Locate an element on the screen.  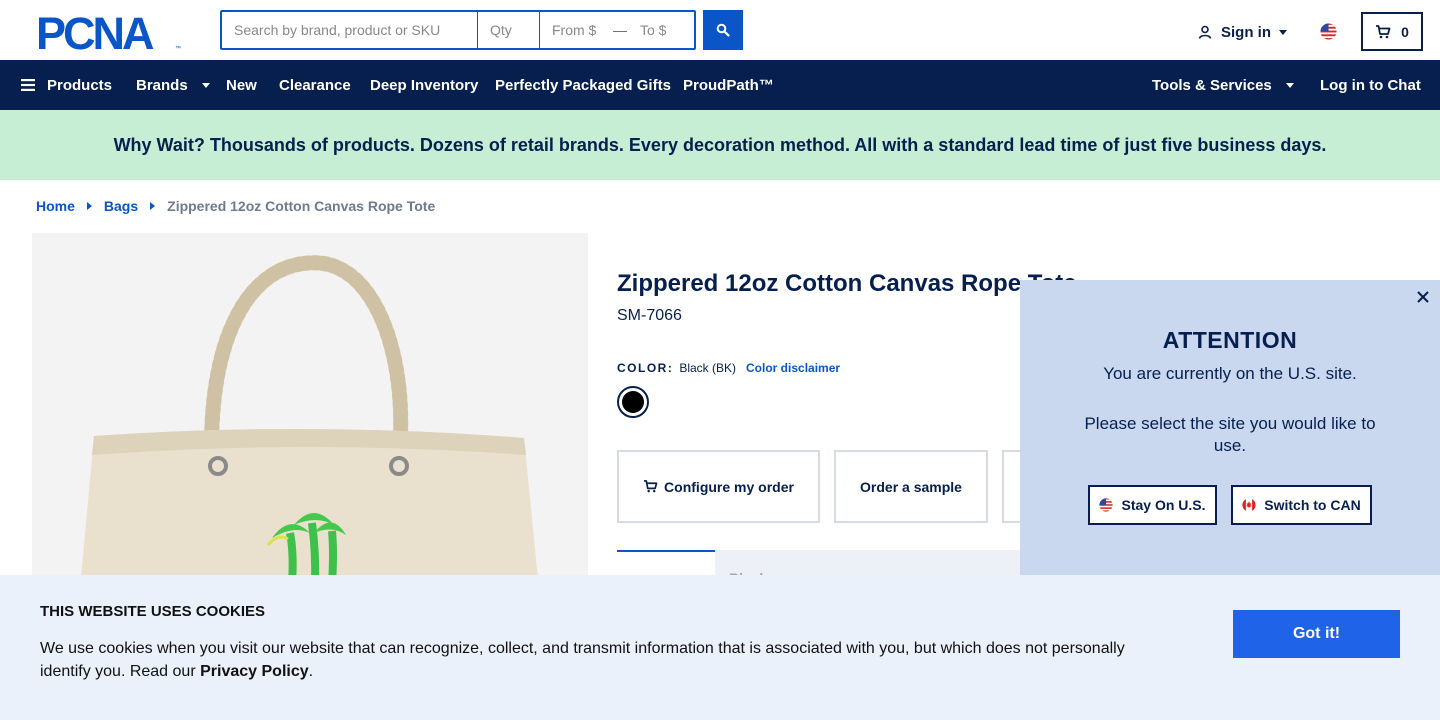
nav-deep-inventory-label: Deep Inventory is located at coordinates (424, 85).